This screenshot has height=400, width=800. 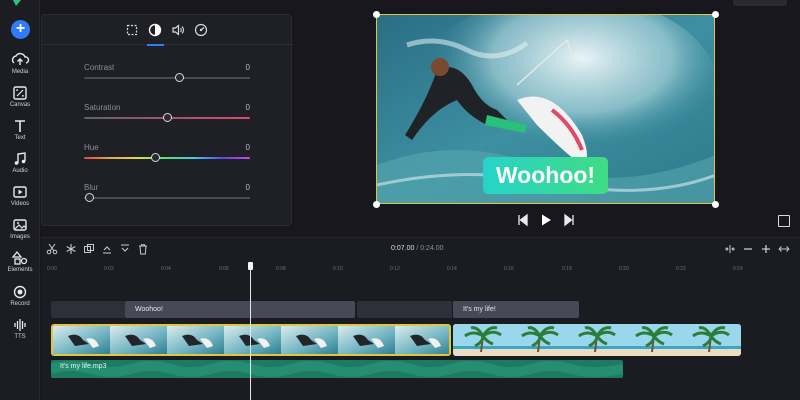 I want to click on panel-tabs, so click(x=167, y=30).